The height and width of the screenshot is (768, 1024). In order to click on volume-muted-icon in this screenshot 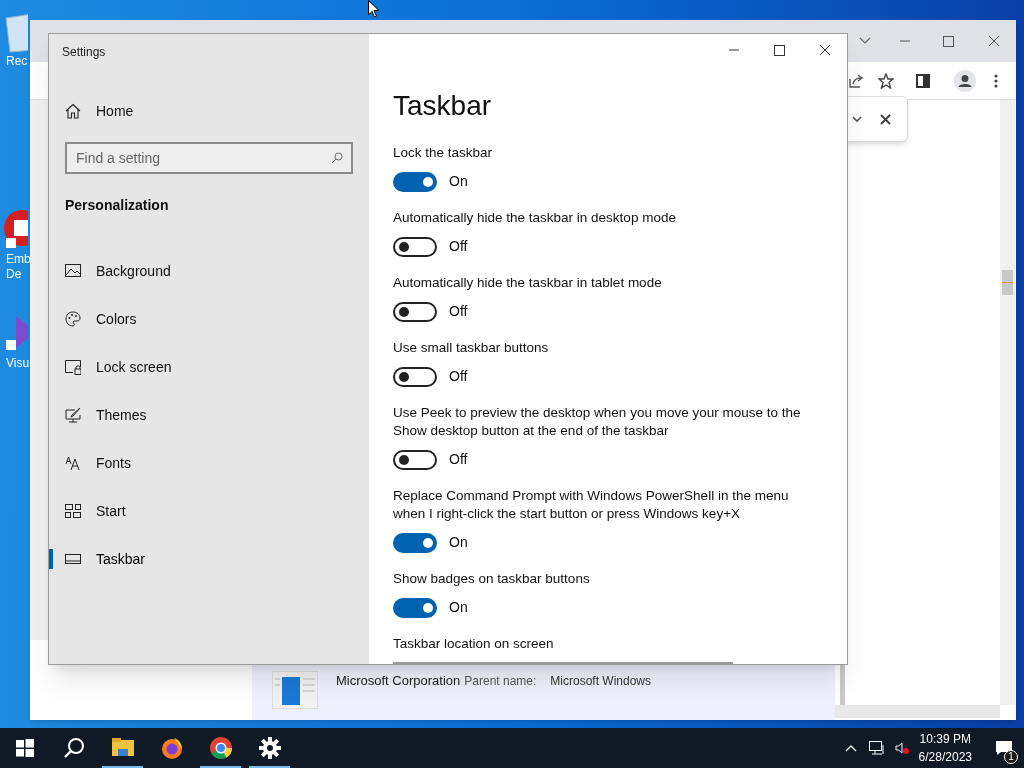, I will do `click(901, 748)`.